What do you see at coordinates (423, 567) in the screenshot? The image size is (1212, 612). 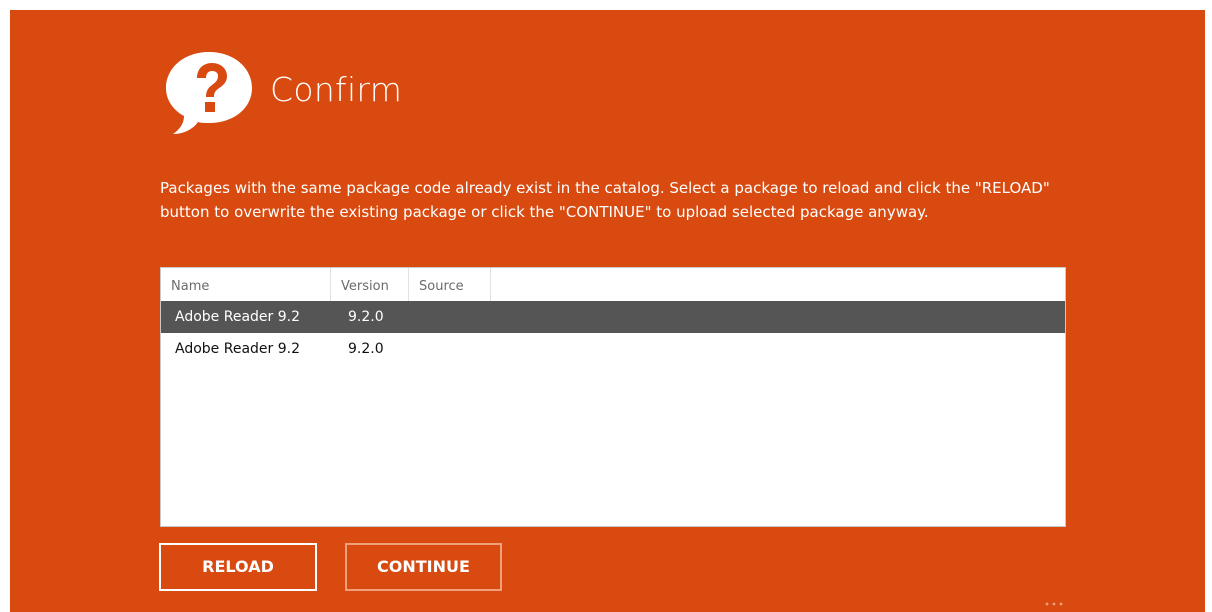 I see `continue-button: CONTINUE` at bounding box center [423, 567].